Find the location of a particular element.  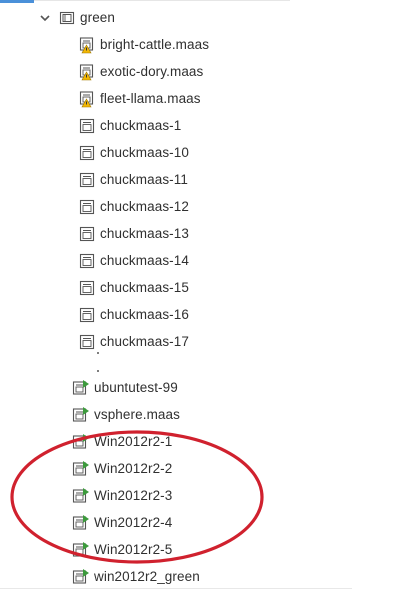

vm-row: win2012r2_green is located at coordinates (136, 577).